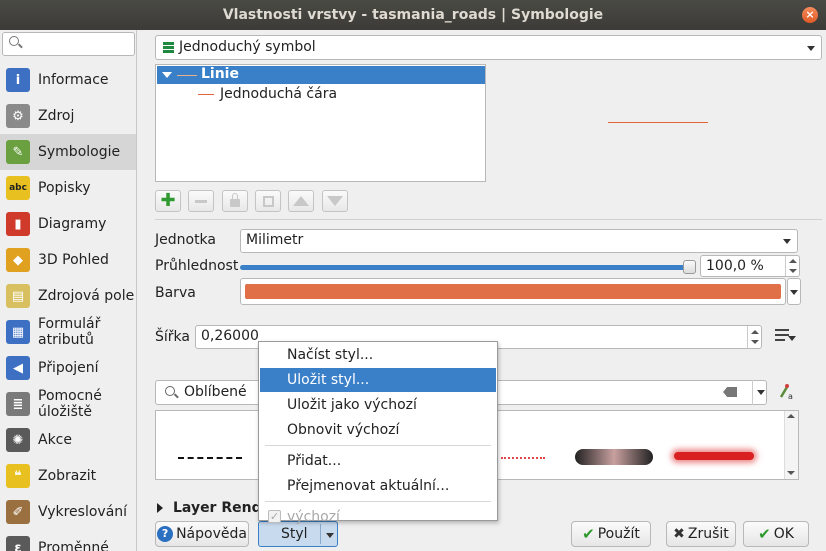  I want to click on color-menu-button, so click(794, 291).